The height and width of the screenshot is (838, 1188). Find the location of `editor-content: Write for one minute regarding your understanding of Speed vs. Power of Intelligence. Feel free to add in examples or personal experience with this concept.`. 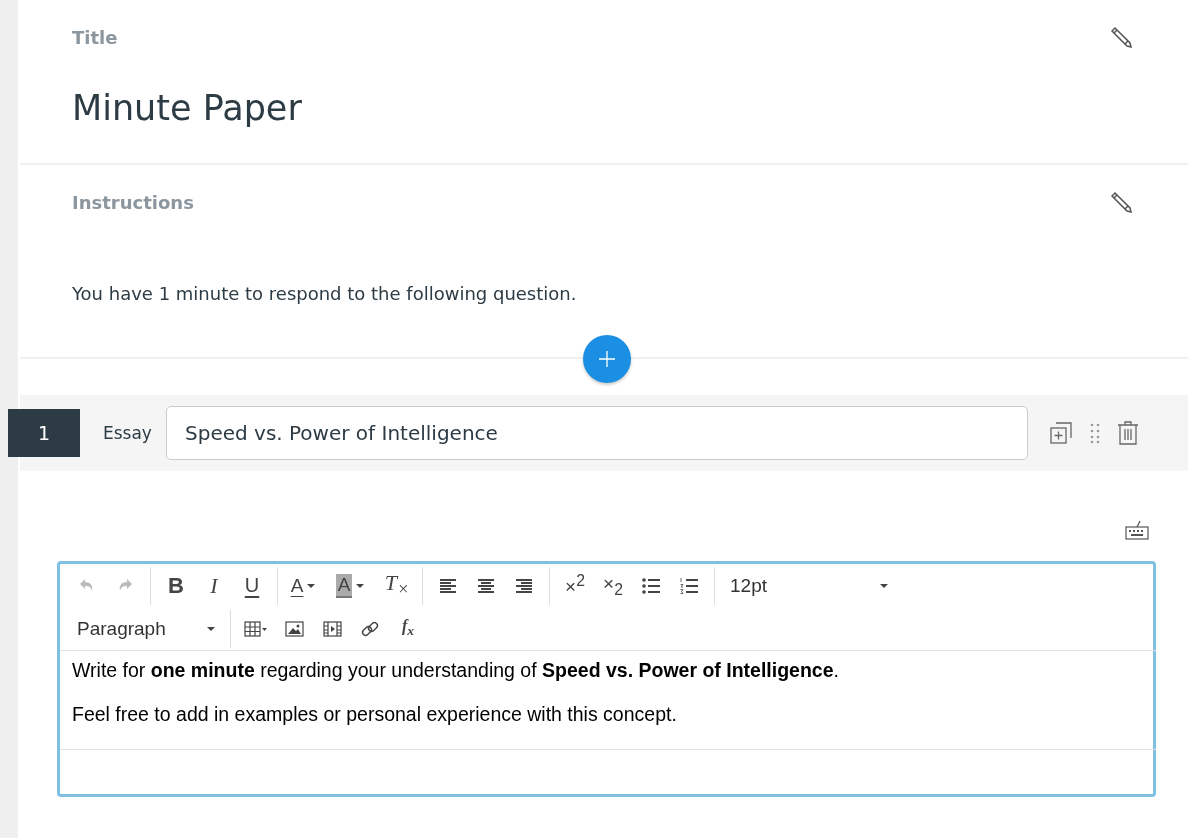

editor-content: Write for one minute regarding your understanding of Speed vs. Power of Intelligence. Feel free to add in examples or personal experience with this concept. is located at coordinates (608, 700).